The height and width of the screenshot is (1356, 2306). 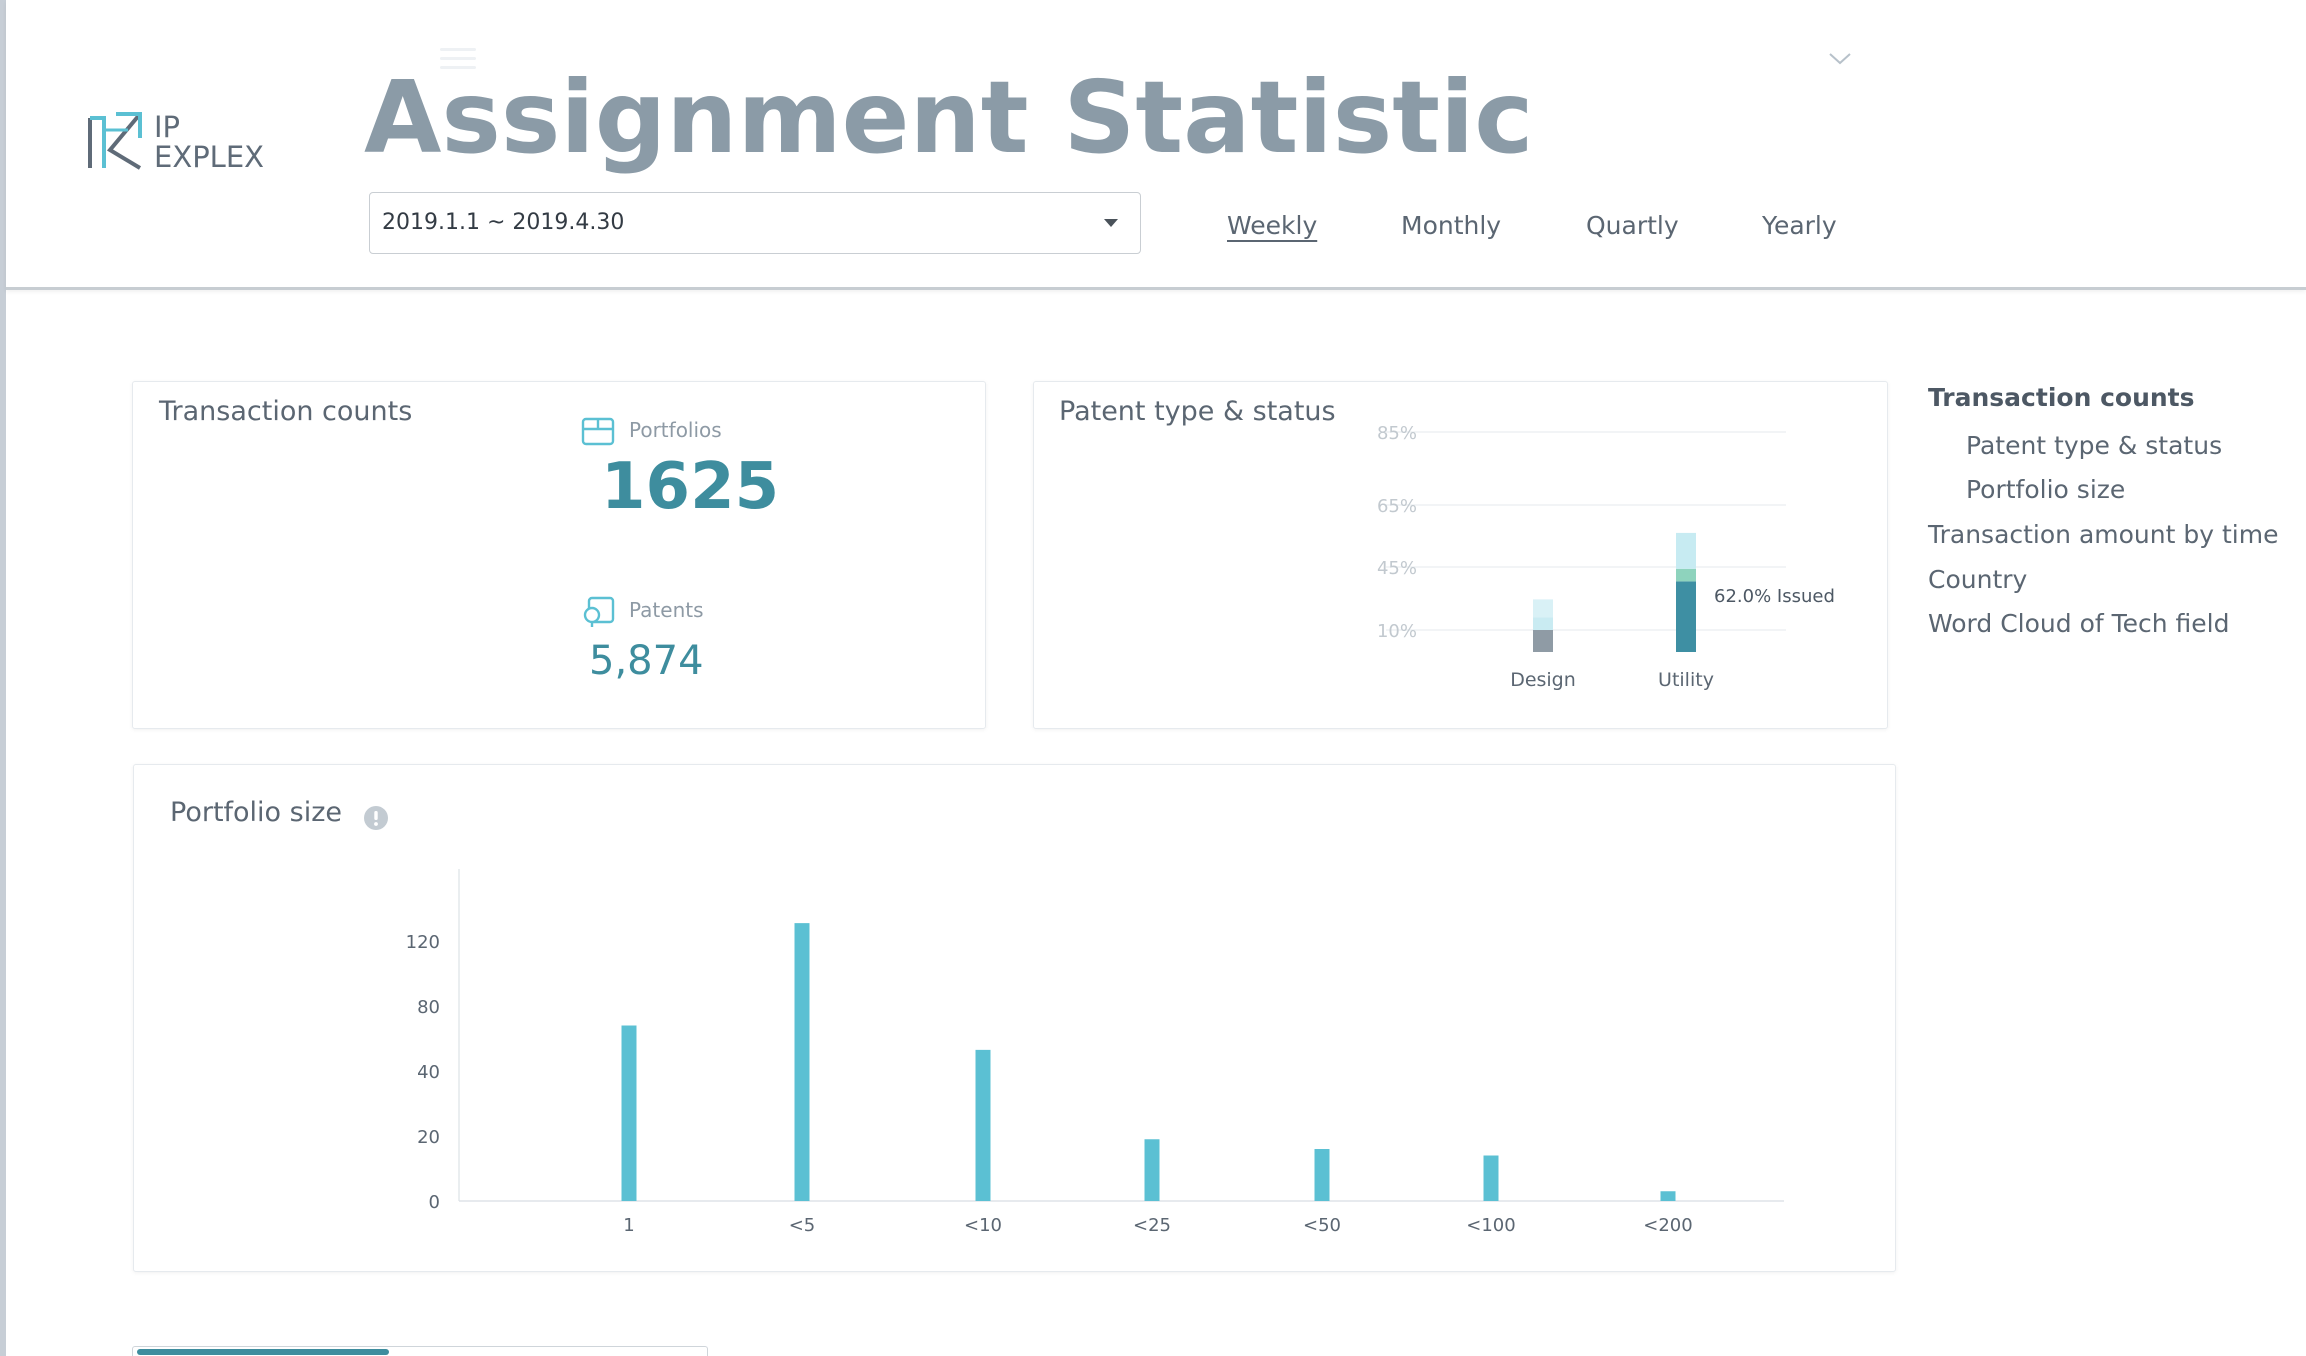 What do you see at coordinates (1490, 1225) in the screenshot?
I see `x-tick-label: <100` at bounding box center [1490, 1225].